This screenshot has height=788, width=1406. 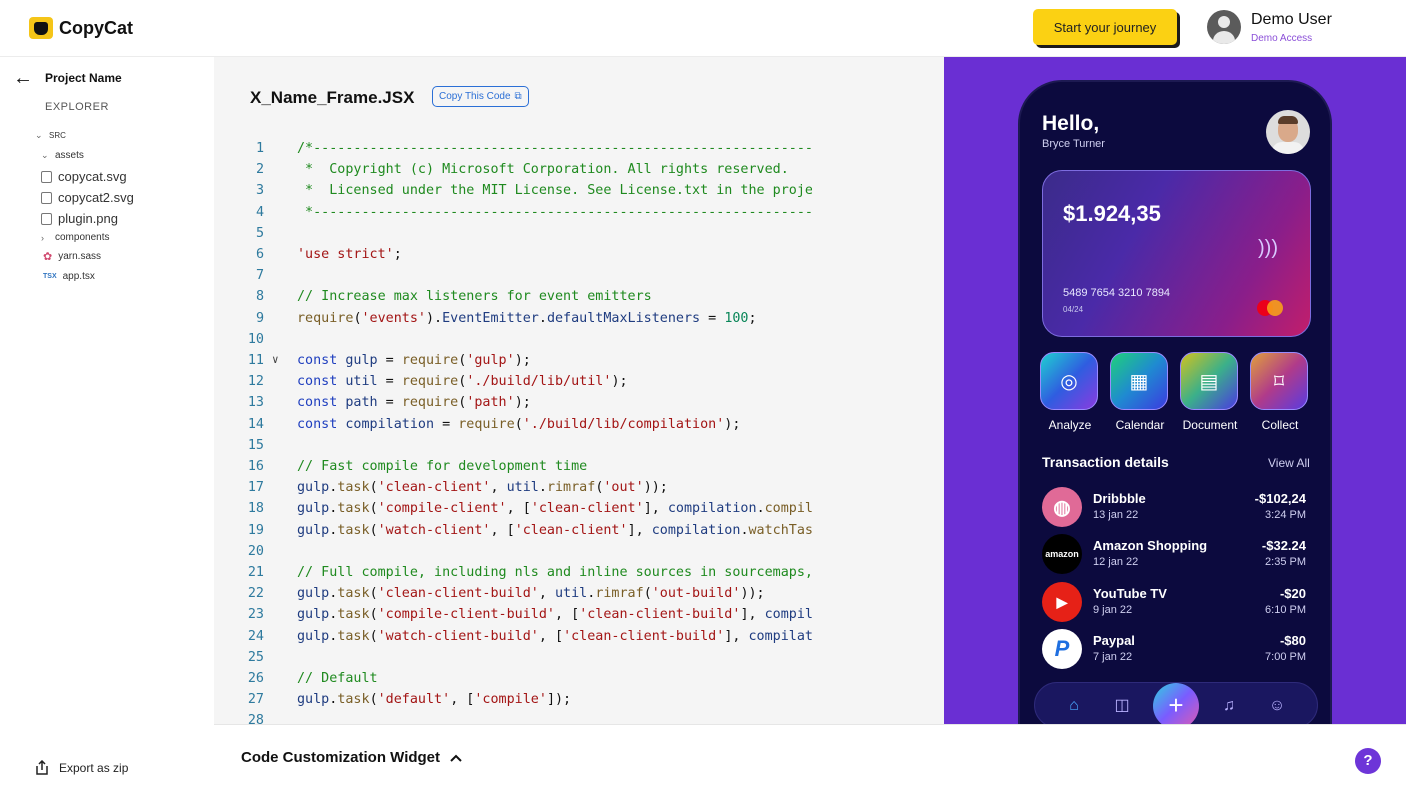 What do you see at coordinates (1285, 515) in the screenshot?
I see `transaction-time: 3:24 PM` at bounding box center [1285, 515].